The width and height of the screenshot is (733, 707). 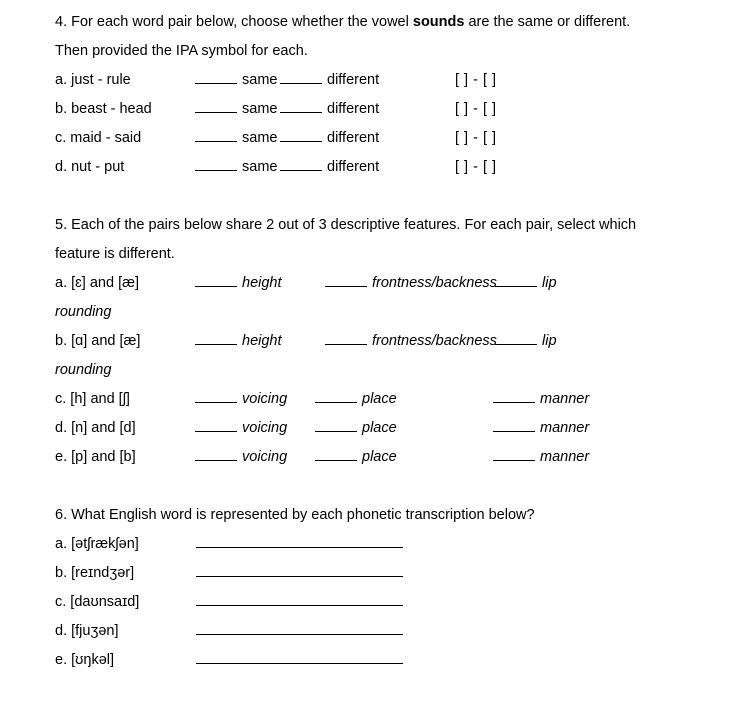 What do you see at coordinates (95, 457) in the screenshot?
I see `sound-pair-label: e. [p] and [b]` at bounding box center [95, 457].